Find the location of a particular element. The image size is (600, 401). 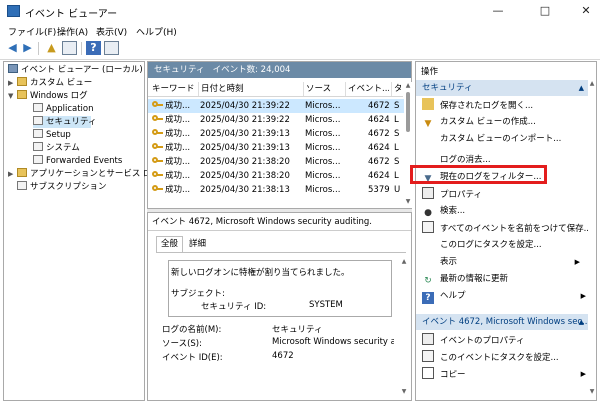

action-refresh: ↻ 最新の情報に更新 is located at coordinates (465, 279).